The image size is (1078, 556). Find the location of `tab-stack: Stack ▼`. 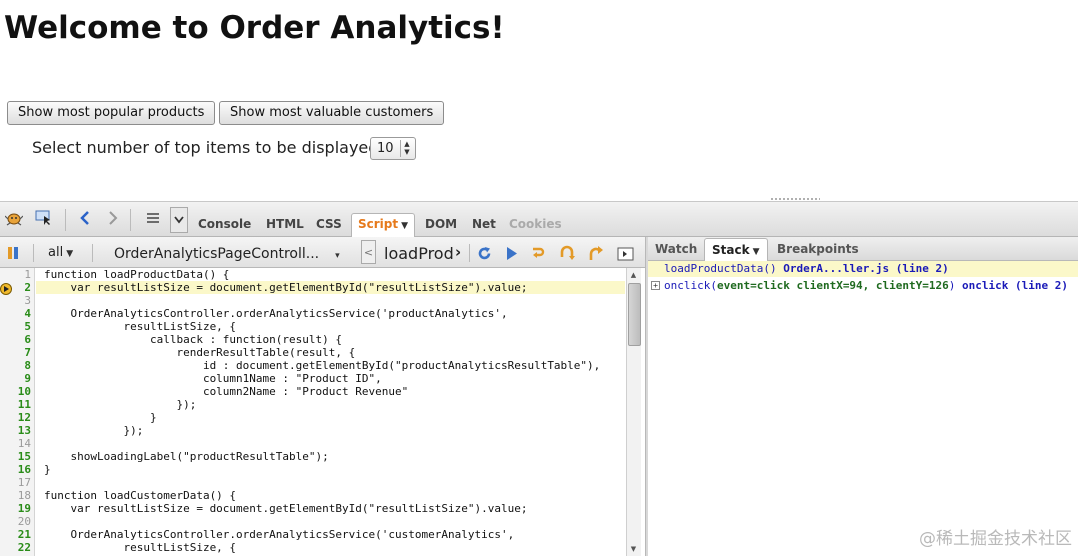

tab-stack: Stack ▼ is located at coordinates (736, 249).